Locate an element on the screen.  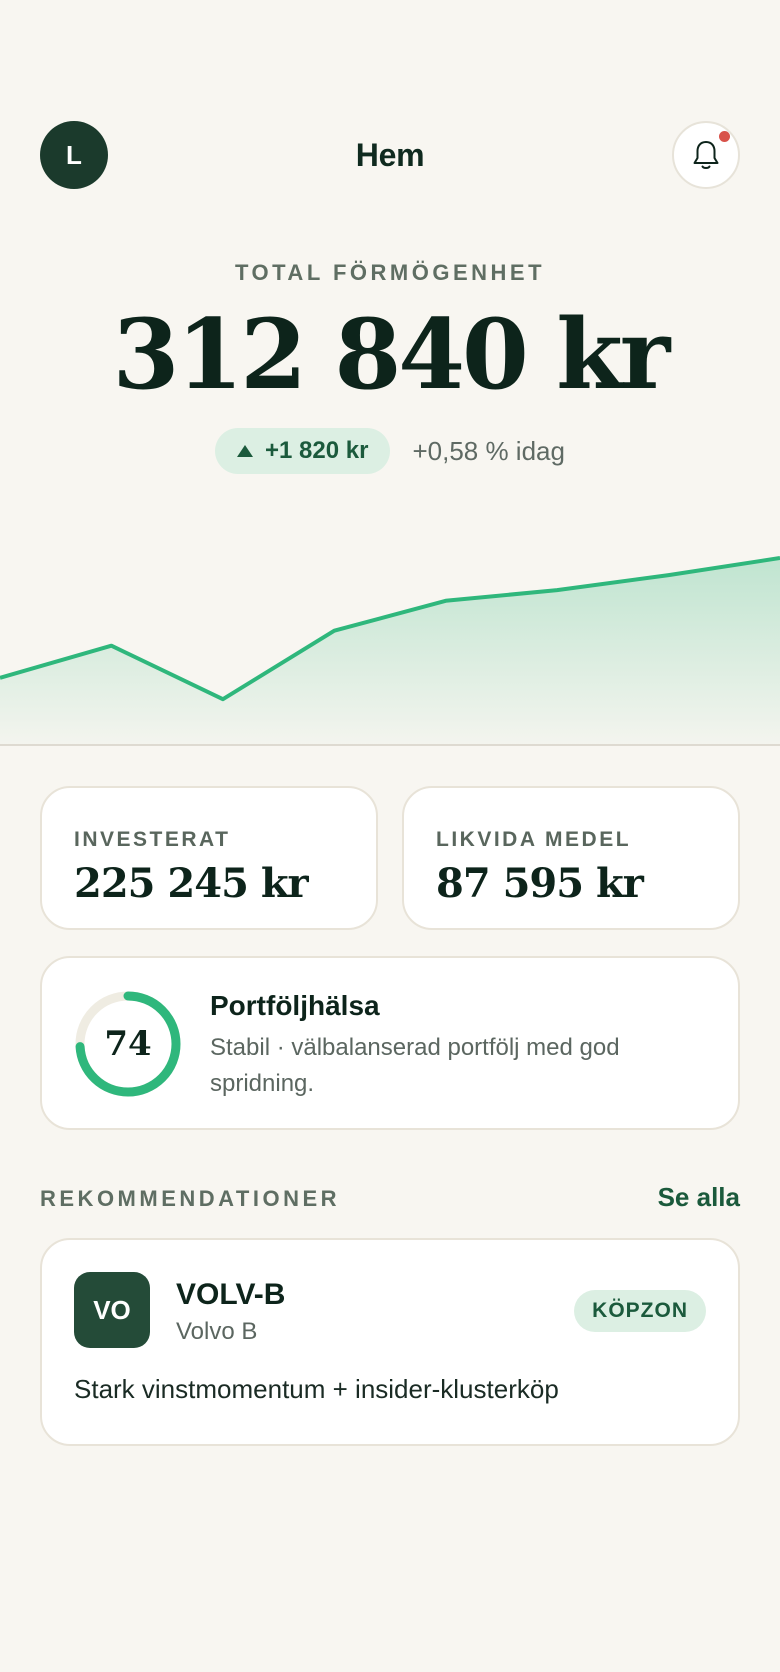
notification-dot is located at coordinates (724, 136).